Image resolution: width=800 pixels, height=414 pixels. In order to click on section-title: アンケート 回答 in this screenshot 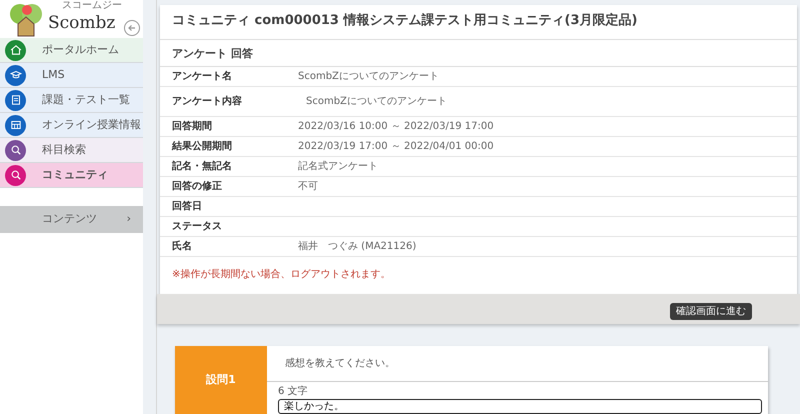, I will do `click(478, 53)`.